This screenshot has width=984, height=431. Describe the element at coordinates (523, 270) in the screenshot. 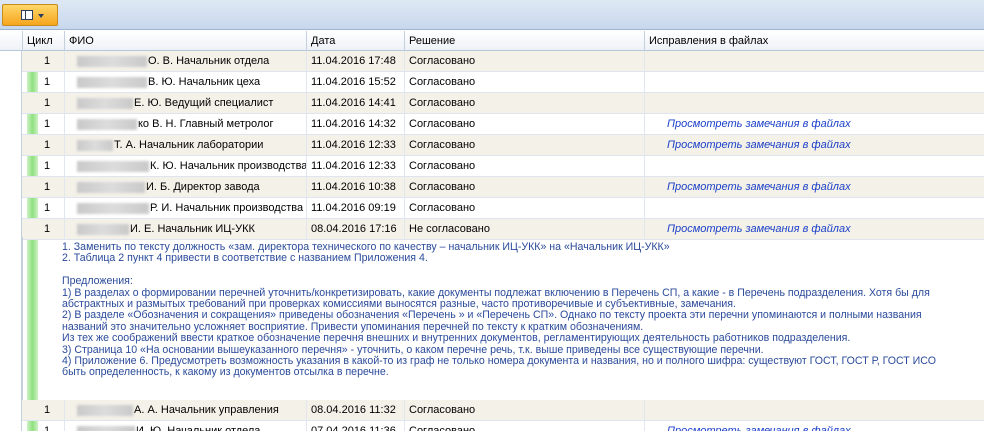

I see `comment-line` at that location.